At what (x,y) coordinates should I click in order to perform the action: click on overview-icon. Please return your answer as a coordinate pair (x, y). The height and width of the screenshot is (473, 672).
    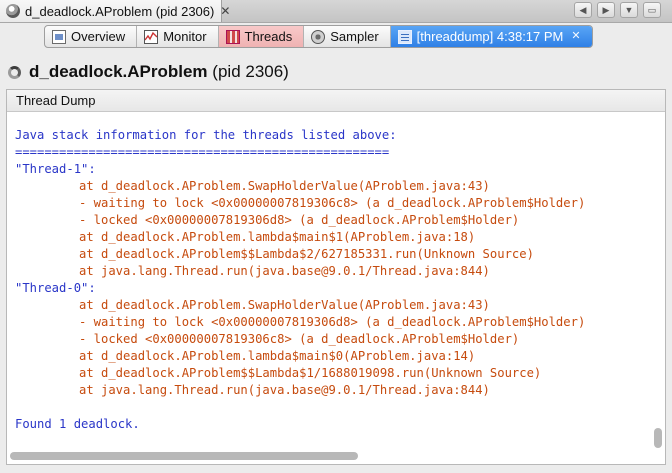
    Looking at the image, I should click on (59, 36).